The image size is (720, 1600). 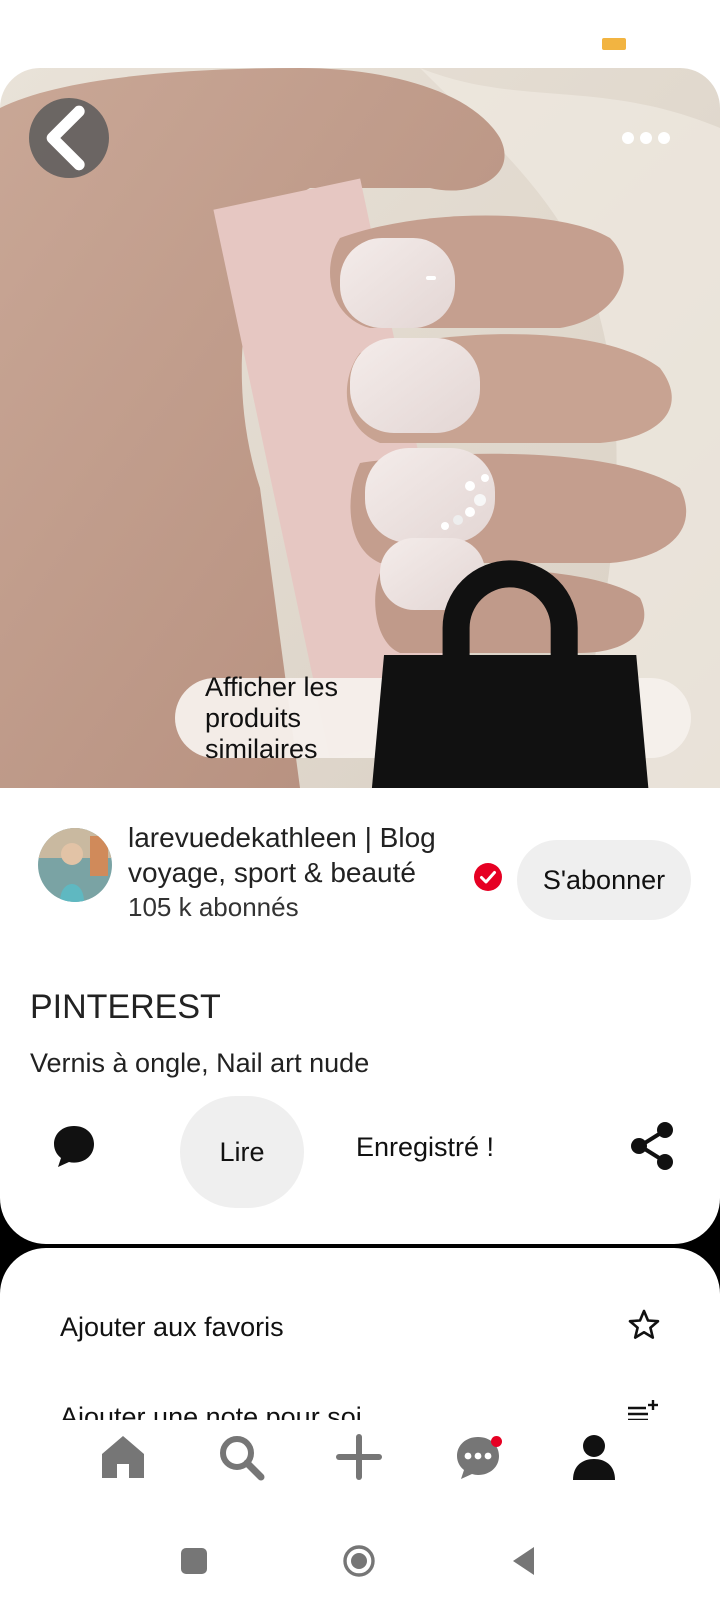 I want to click on verified-badge-icon, so click(x=488, y=877).